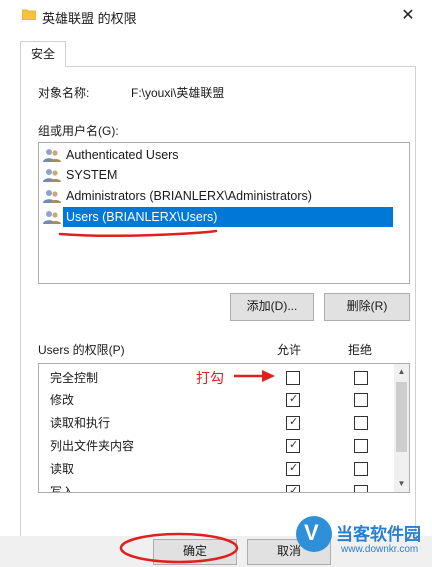 Image resolution: width=432 pixels, height=567 pixels. I want to click on list-item-selected: Users (BRIANLERX\Users), so click(226, 217).